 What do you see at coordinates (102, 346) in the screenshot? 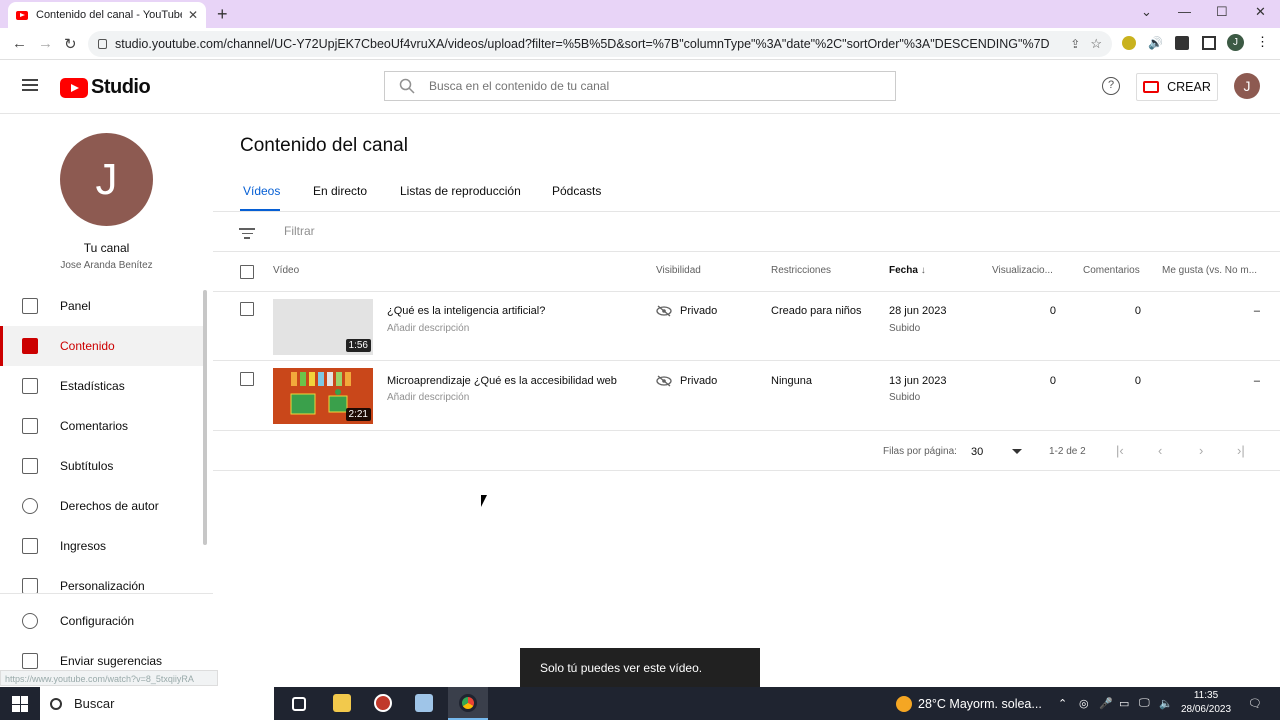
I see `sidebar-item-content: Contenido` at bounding box center [102, 346].